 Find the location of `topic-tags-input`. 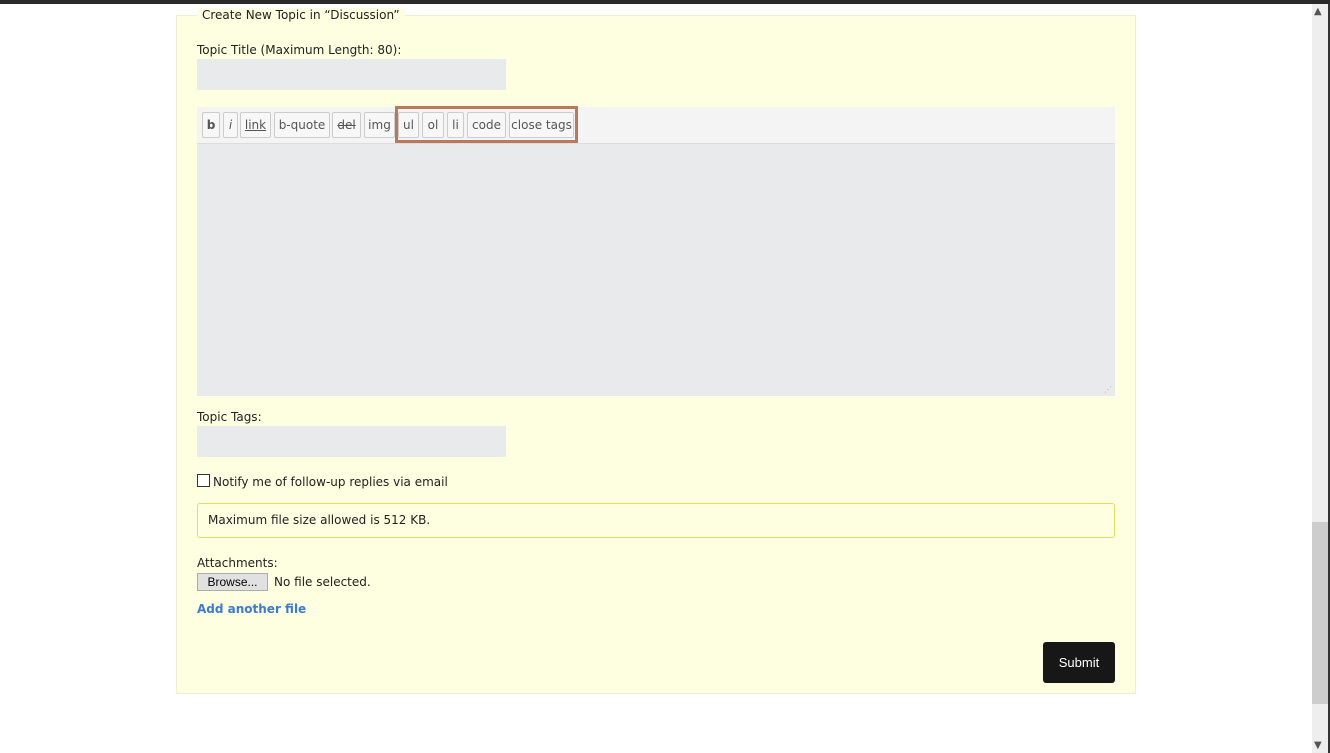

topic-tags-input is located at coordinates (351, 441).